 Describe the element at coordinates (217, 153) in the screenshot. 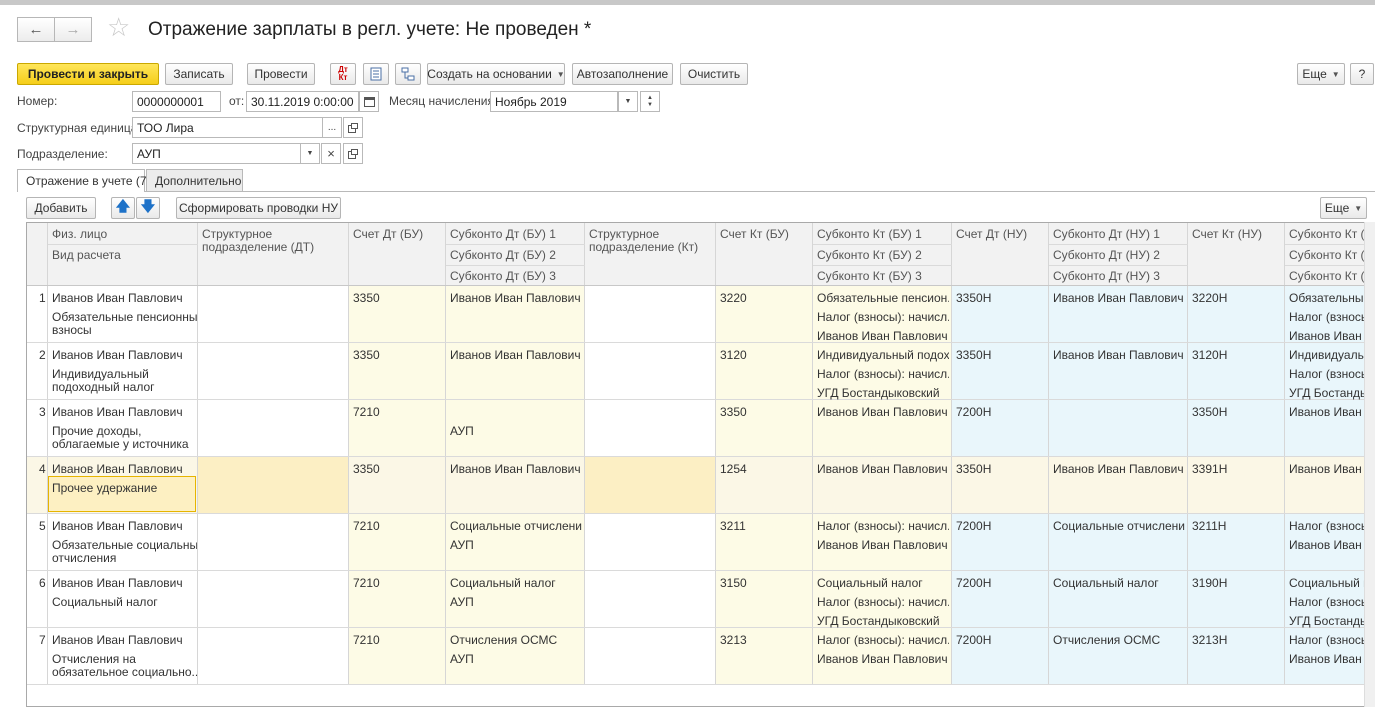

I see `department-field: АУП` at that location.